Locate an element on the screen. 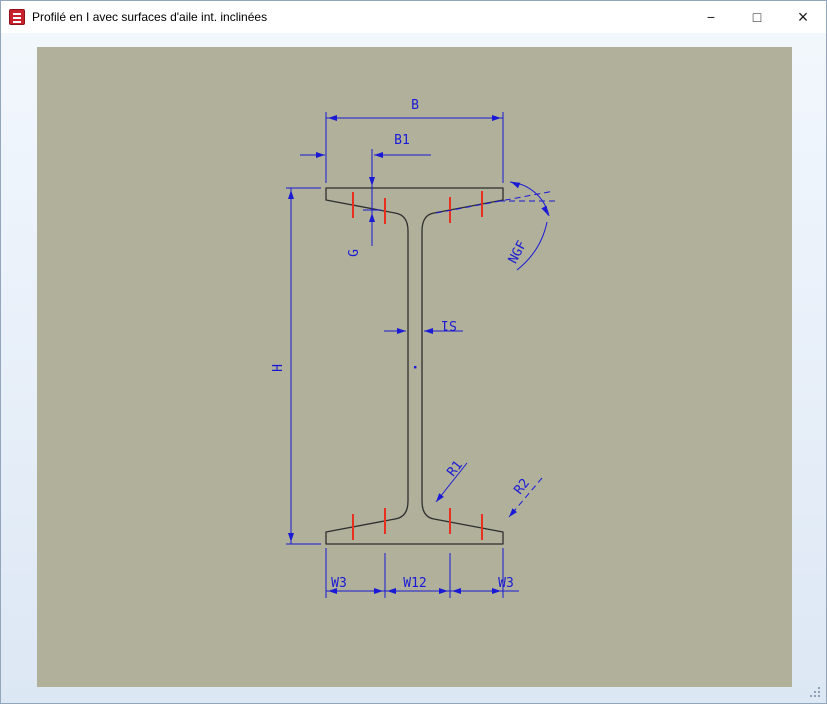 The height and width of the screenshot is (704, 827). dim-label-r1: R1 is located at coordinates (455, 469).